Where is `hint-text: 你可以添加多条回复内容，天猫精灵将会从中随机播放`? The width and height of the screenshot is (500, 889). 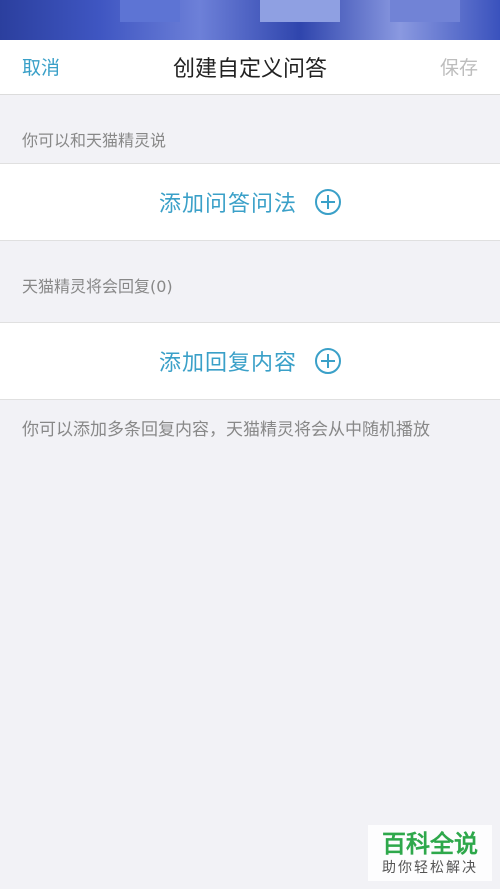 hint-text: 你可以添加多条回复内容，天猫精灵将会从中随机播放 is located at coordinates (226, 430).